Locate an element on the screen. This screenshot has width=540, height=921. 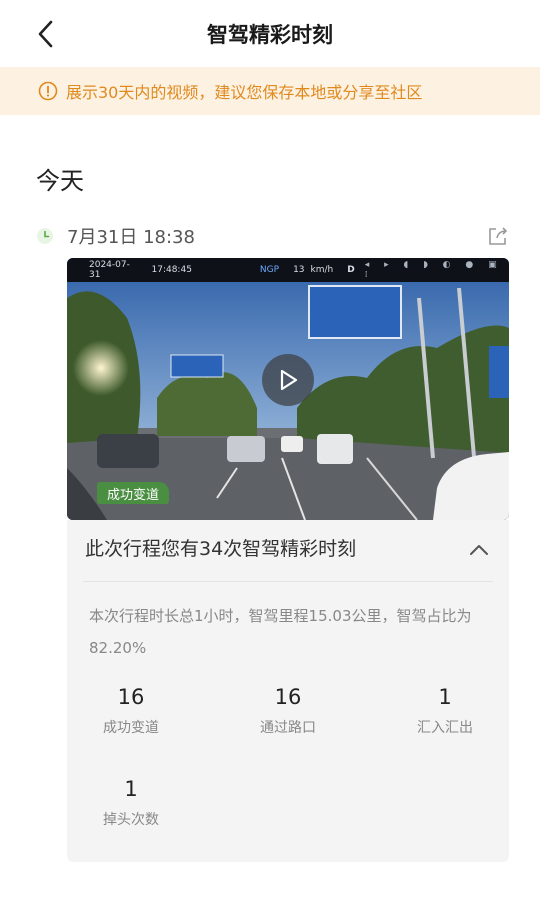
notice-banner: 展示30天内的视频，建议您保存本地或分享至社区 is located at coordinates (270, 91).